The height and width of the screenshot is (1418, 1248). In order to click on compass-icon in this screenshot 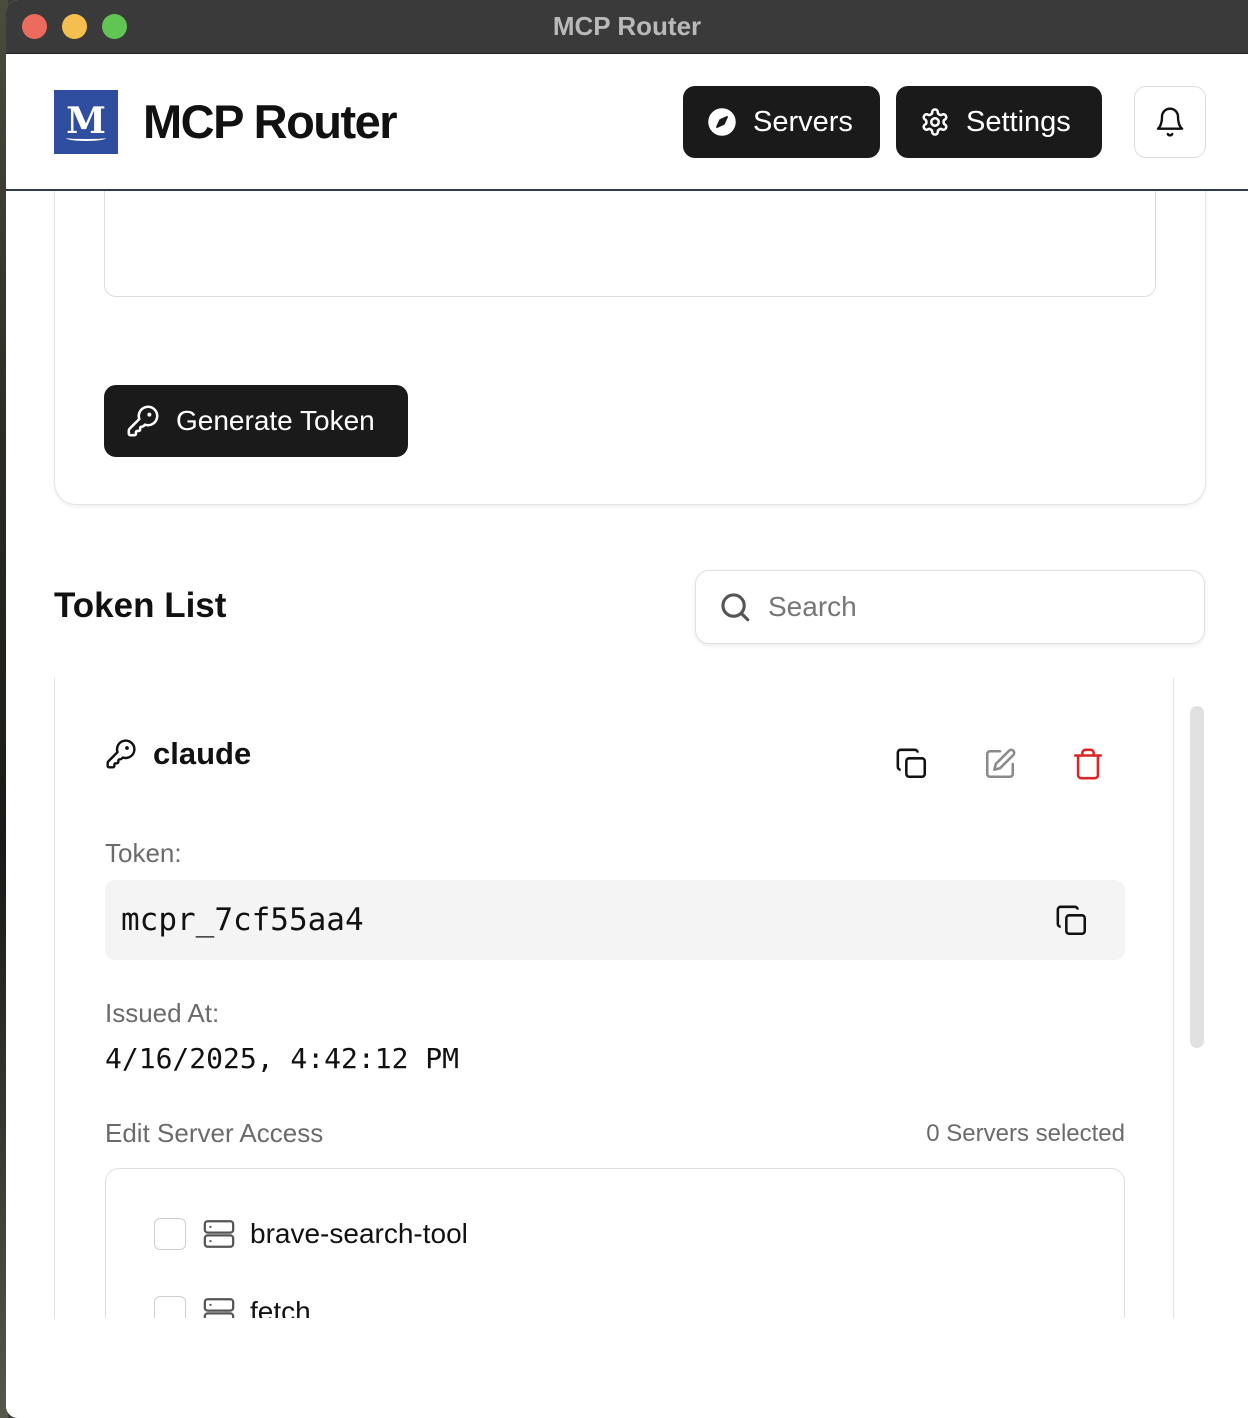, I will do `click(722, 122)`.